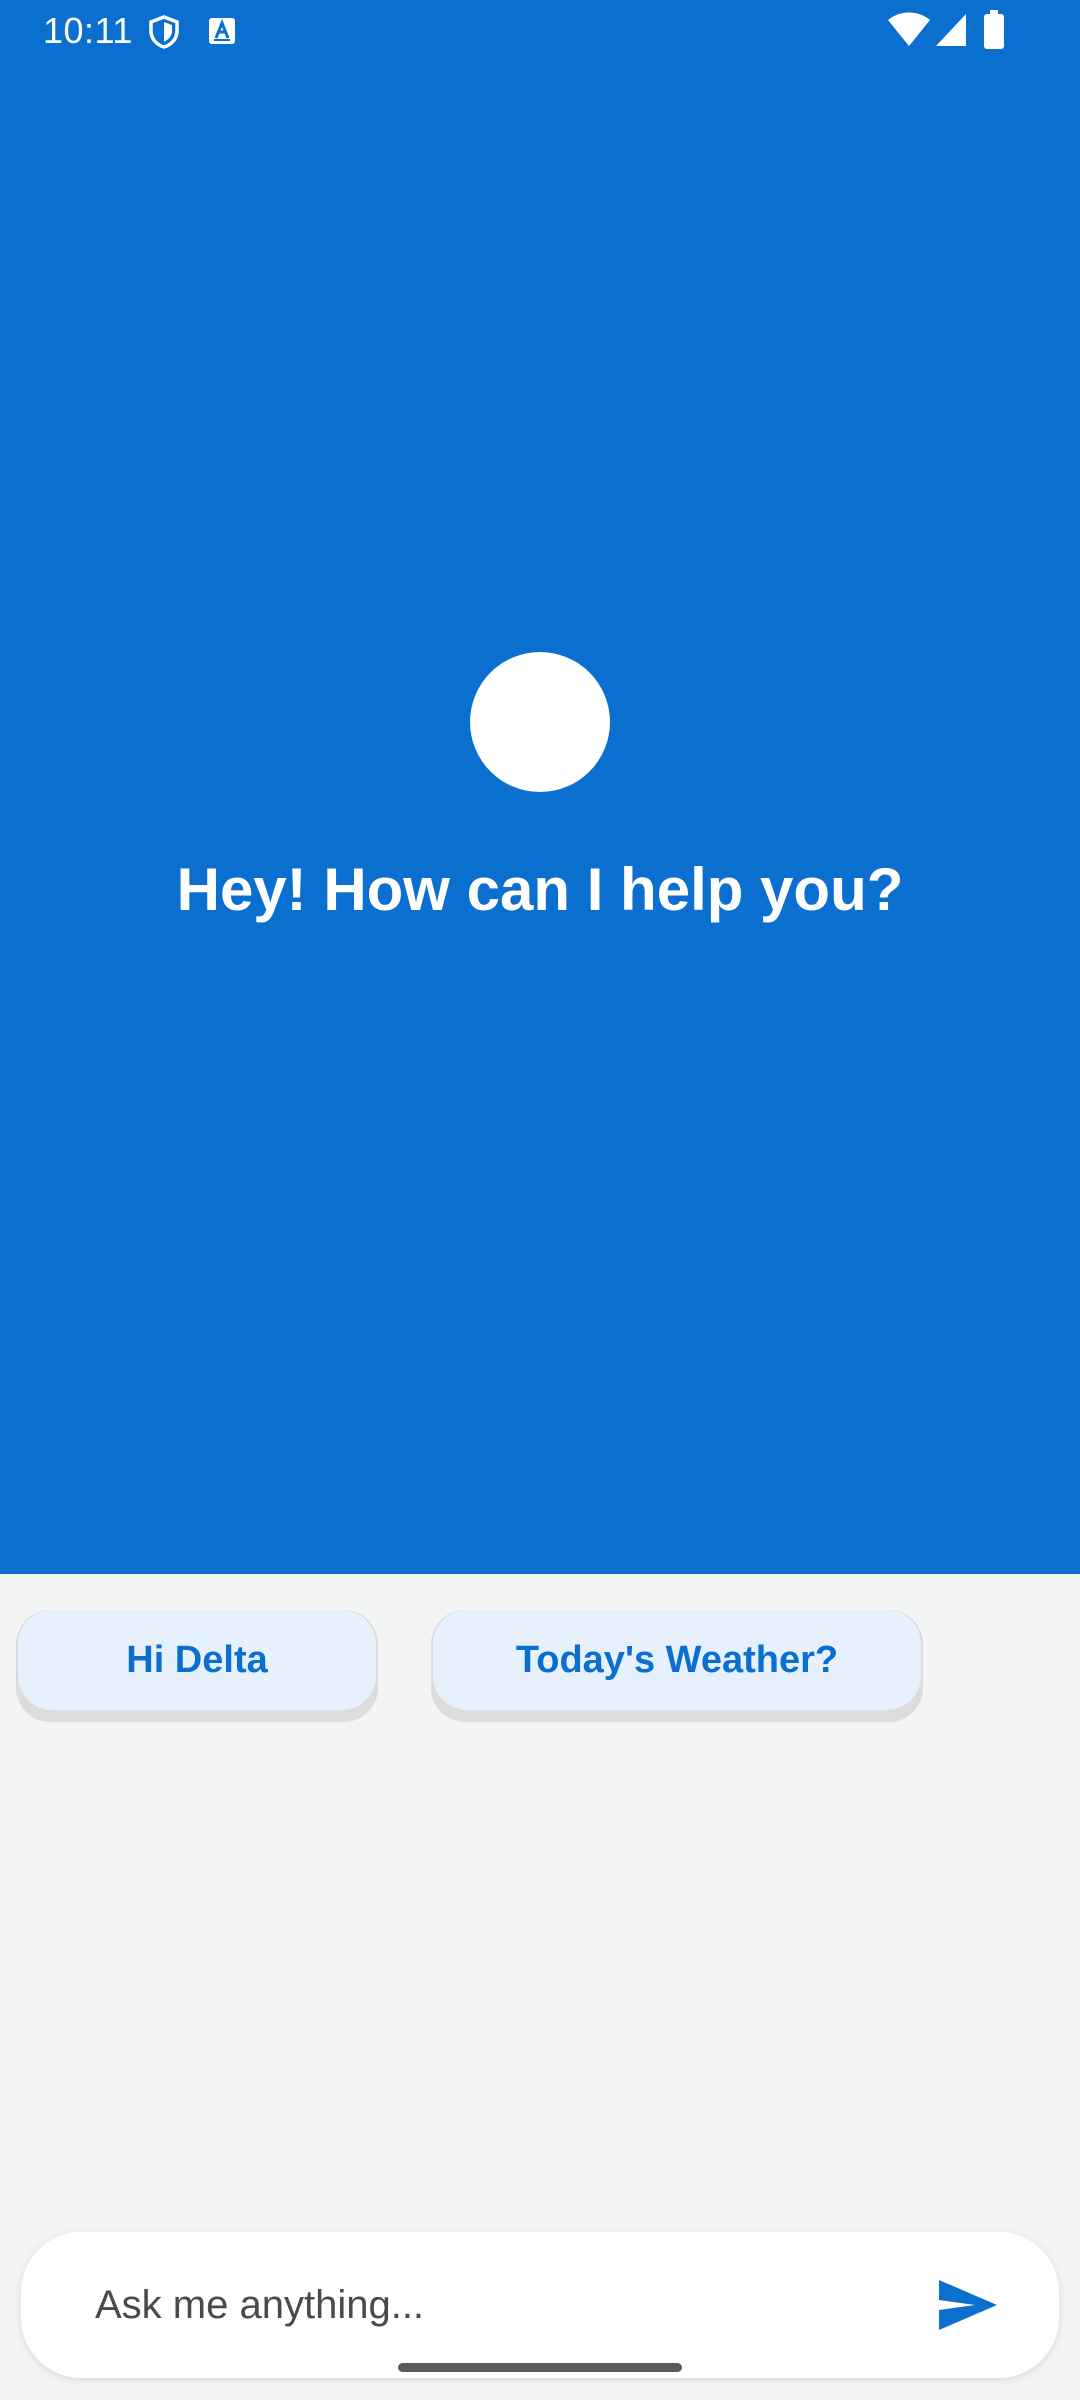 The height and width of the screenshot is (2400, 1080). Describe the element at coordinates (540, 722) in the screenshot. I see `assistant-avatar` at that location.